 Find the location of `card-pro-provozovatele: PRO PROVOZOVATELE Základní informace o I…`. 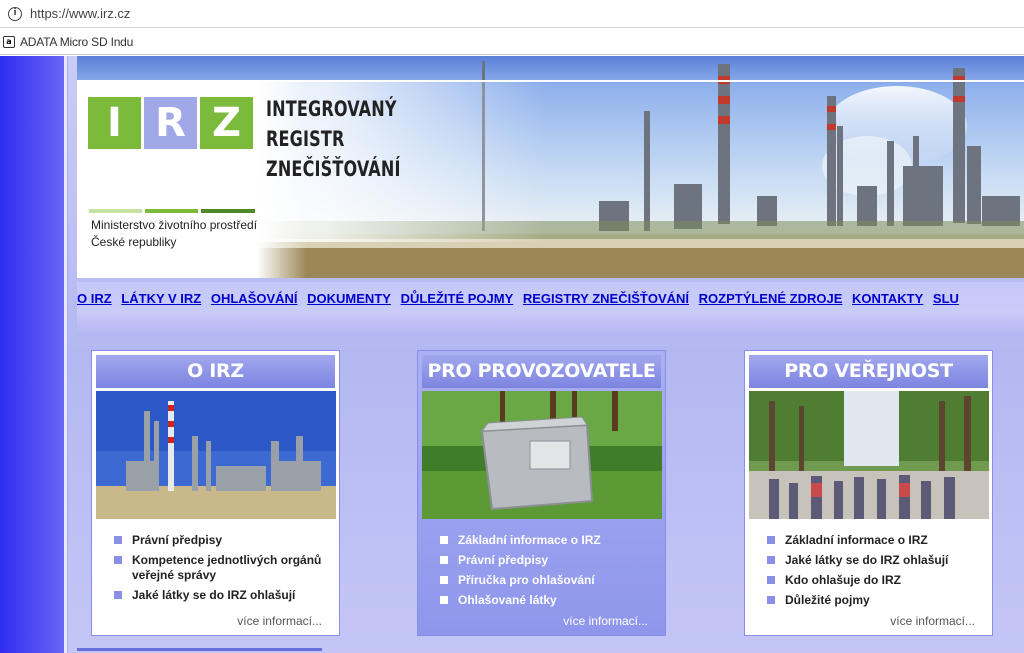

card-pro-provozovatele: PRO PROVOZOVATELE Základní informace o I… is located at coordinates (541, 493).